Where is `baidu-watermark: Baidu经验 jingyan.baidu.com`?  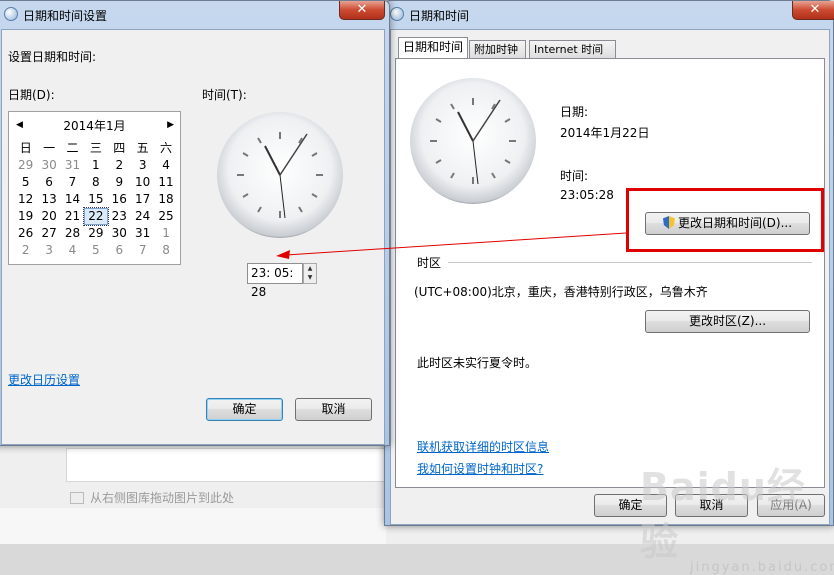
baidu-watermark: Baidu经验 jingyan.baidu.com is located at coordinates (737, 515).